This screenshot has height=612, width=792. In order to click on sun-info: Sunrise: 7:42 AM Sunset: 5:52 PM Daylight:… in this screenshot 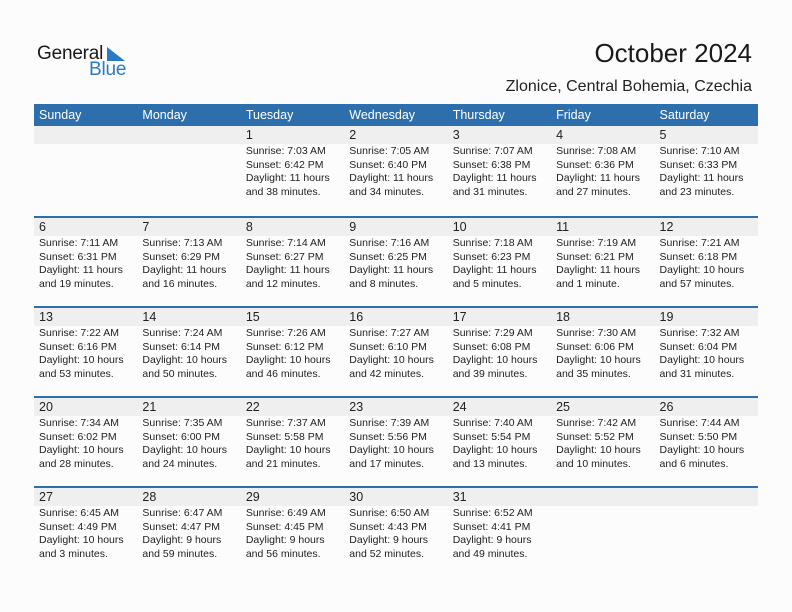, I will do `click(605, 444)`.